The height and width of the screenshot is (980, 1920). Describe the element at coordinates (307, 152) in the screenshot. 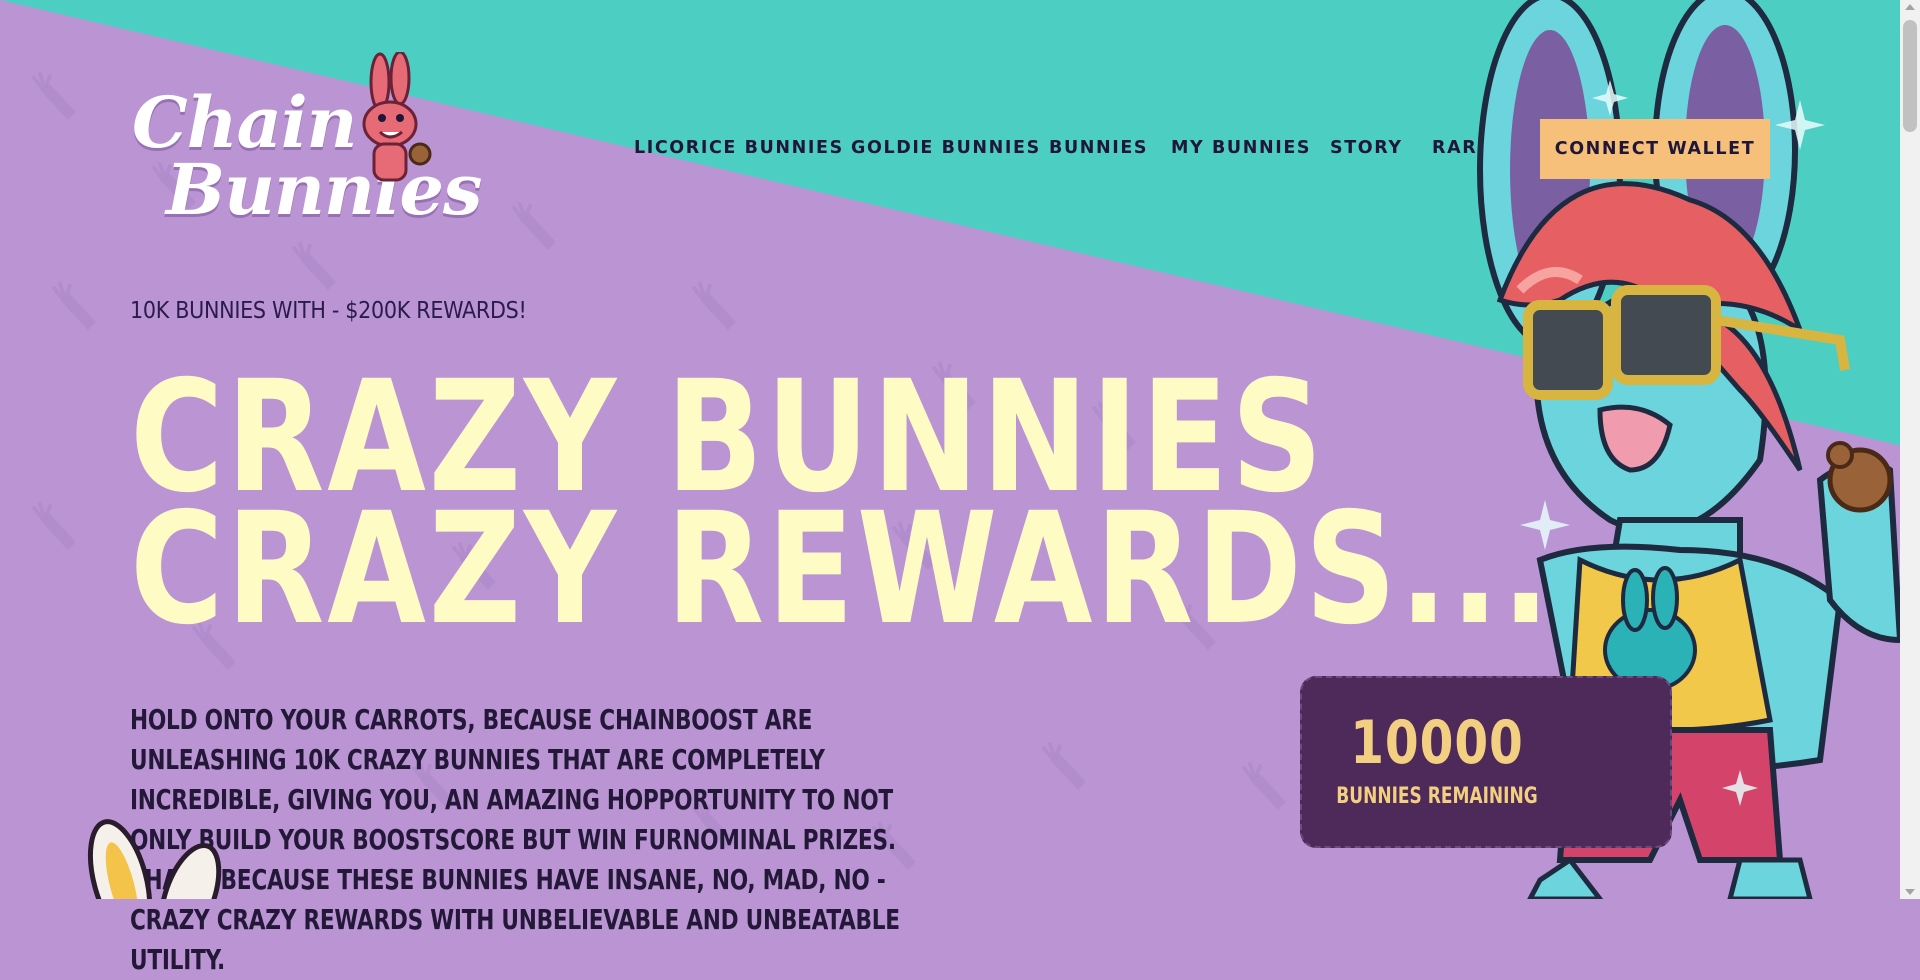

I see `chain-bunnies-logo: Chain Bunnies` at that location.